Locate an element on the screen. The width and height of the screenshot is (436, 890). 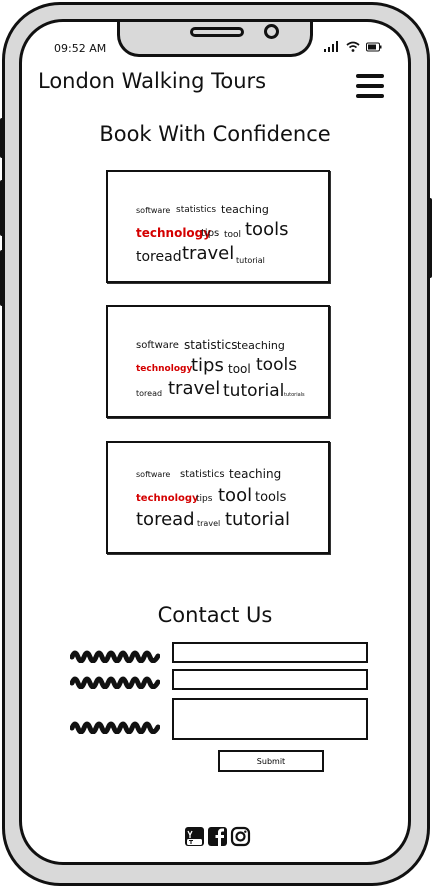
hamburger-menu-icon is located at coordinates (370, 86).